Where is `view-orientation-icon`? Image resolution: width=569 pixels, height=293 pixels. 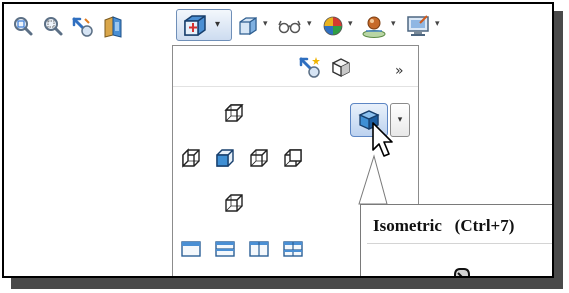 view-orientation-icon is located at coordinates (195, 28).